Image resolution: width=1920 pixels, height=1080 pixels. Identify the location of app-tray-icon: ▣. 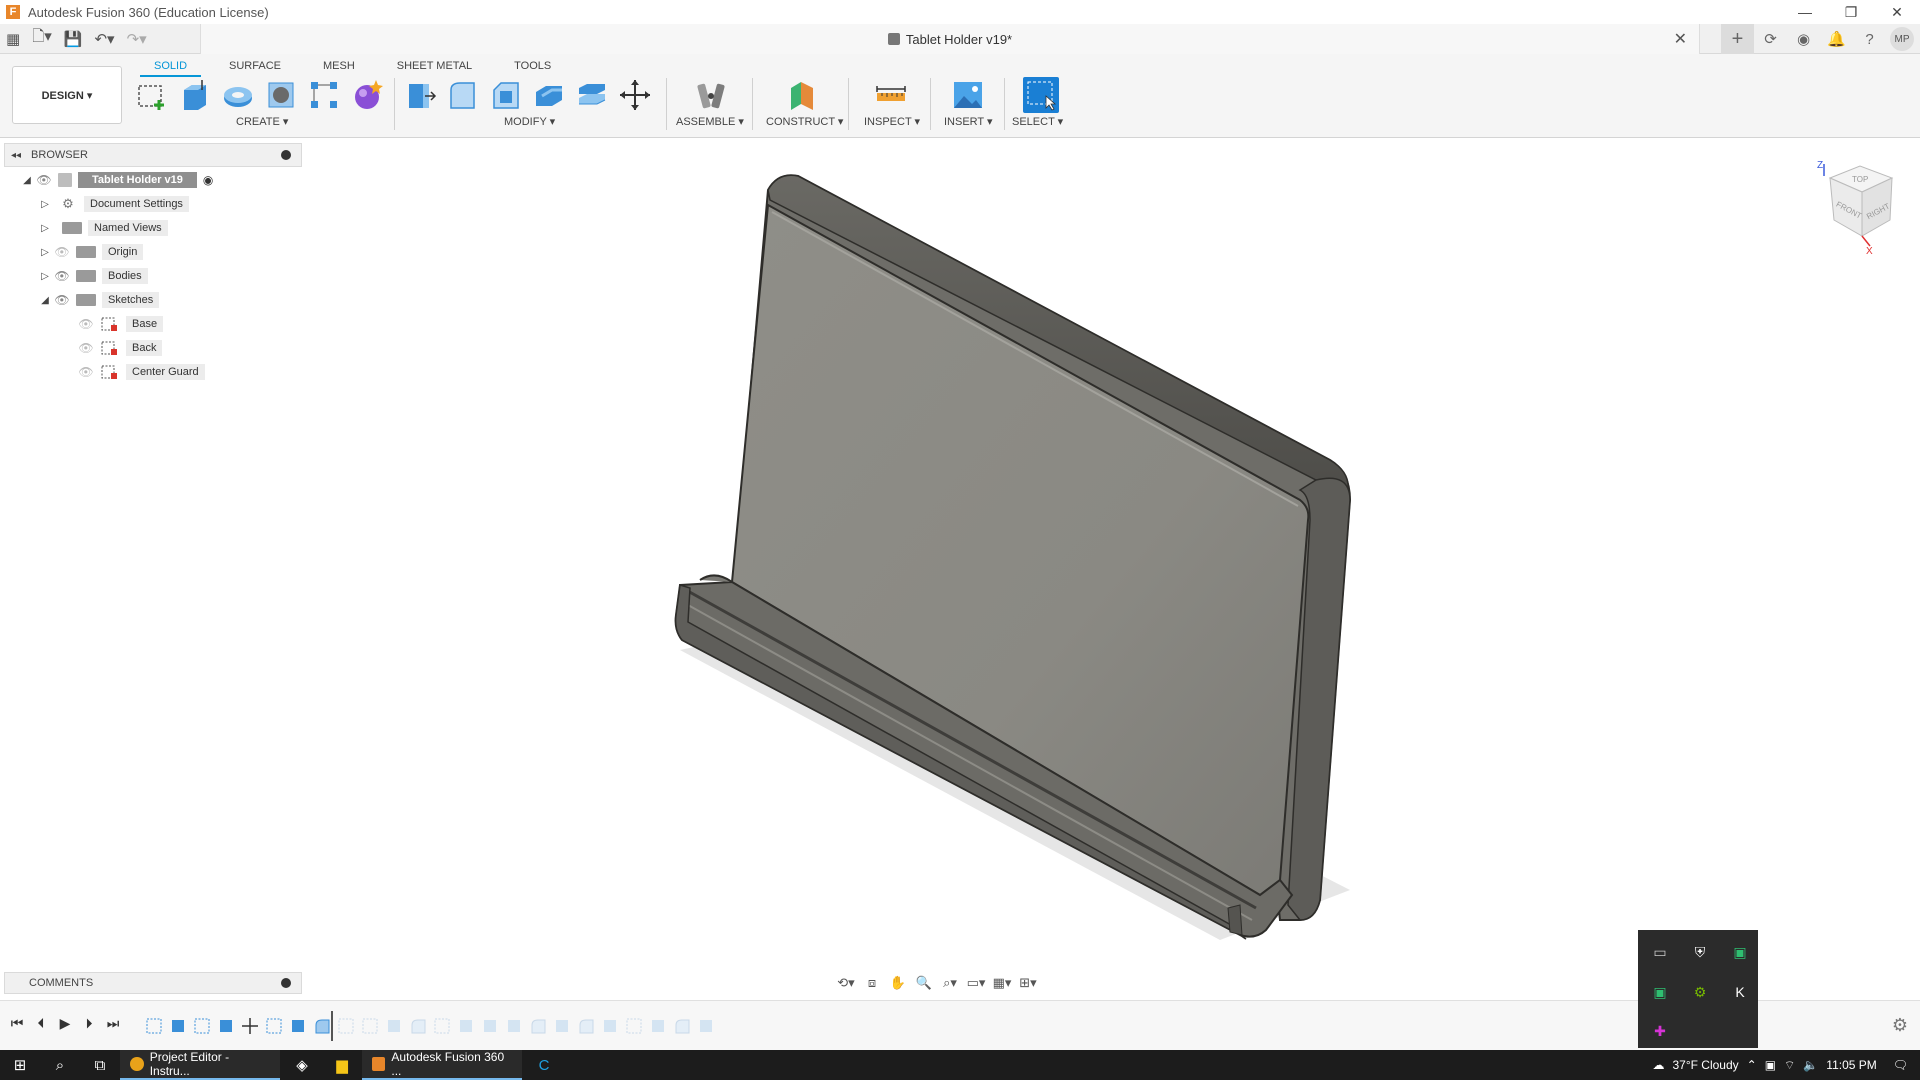
(1660, 992).